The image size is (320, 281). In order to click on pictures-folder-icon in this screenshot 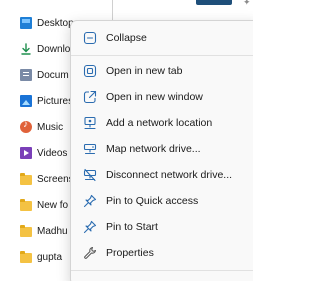, I will do `click(26, 101)`.